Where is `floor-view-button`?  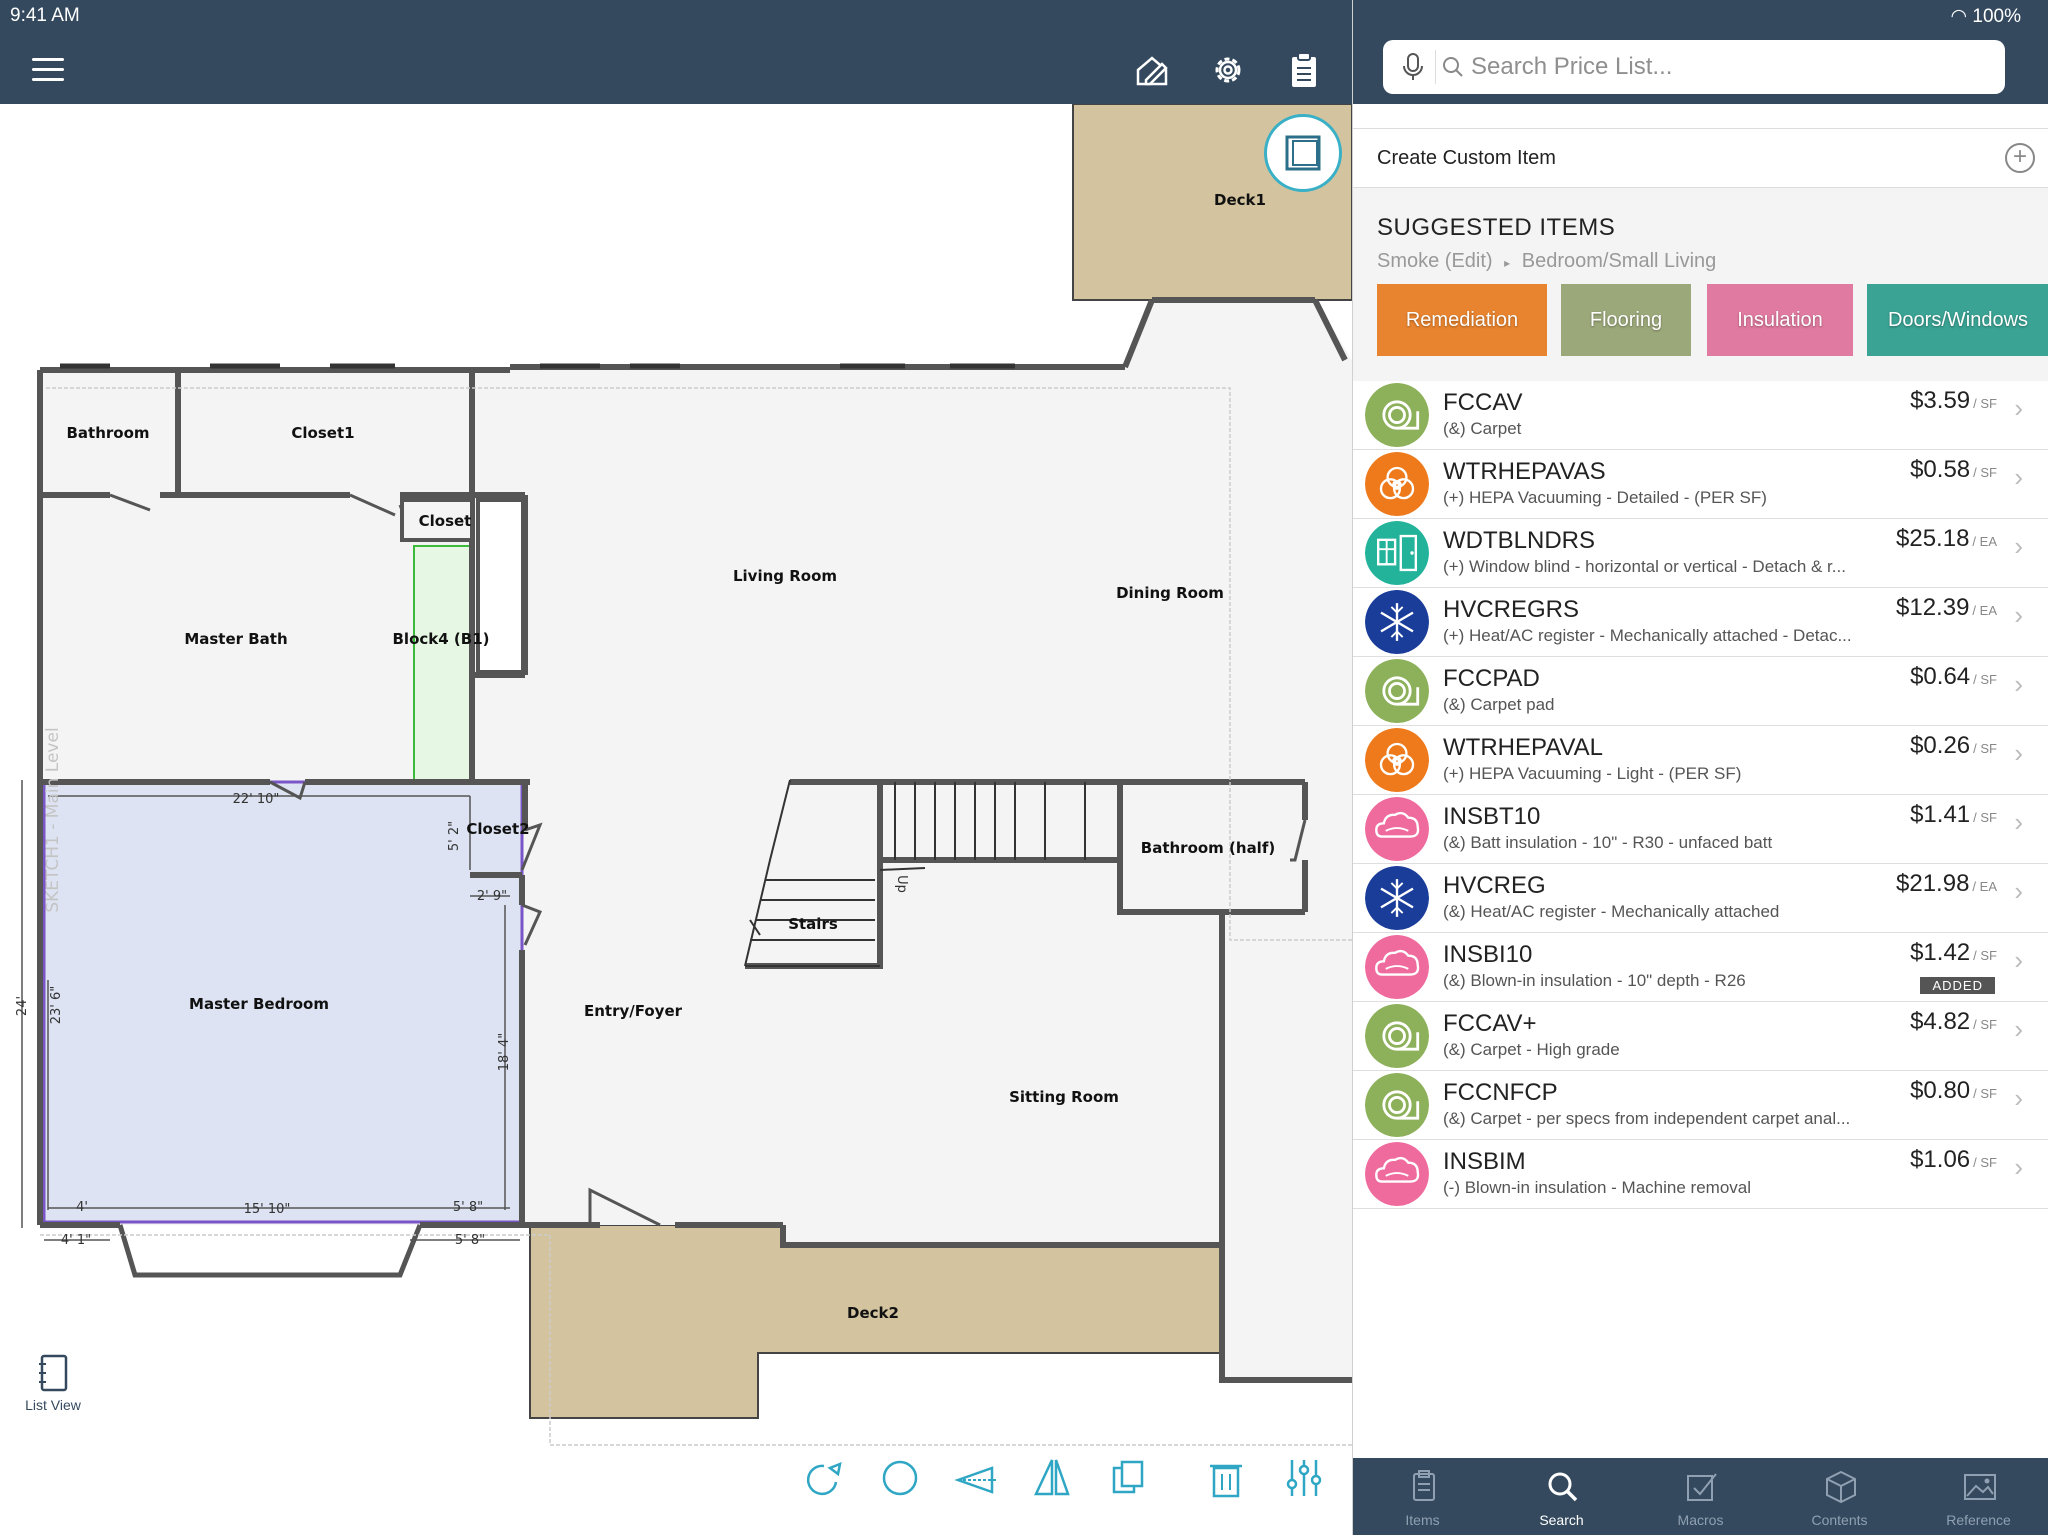
floor-view-button is located at coordinates (1303, 153).